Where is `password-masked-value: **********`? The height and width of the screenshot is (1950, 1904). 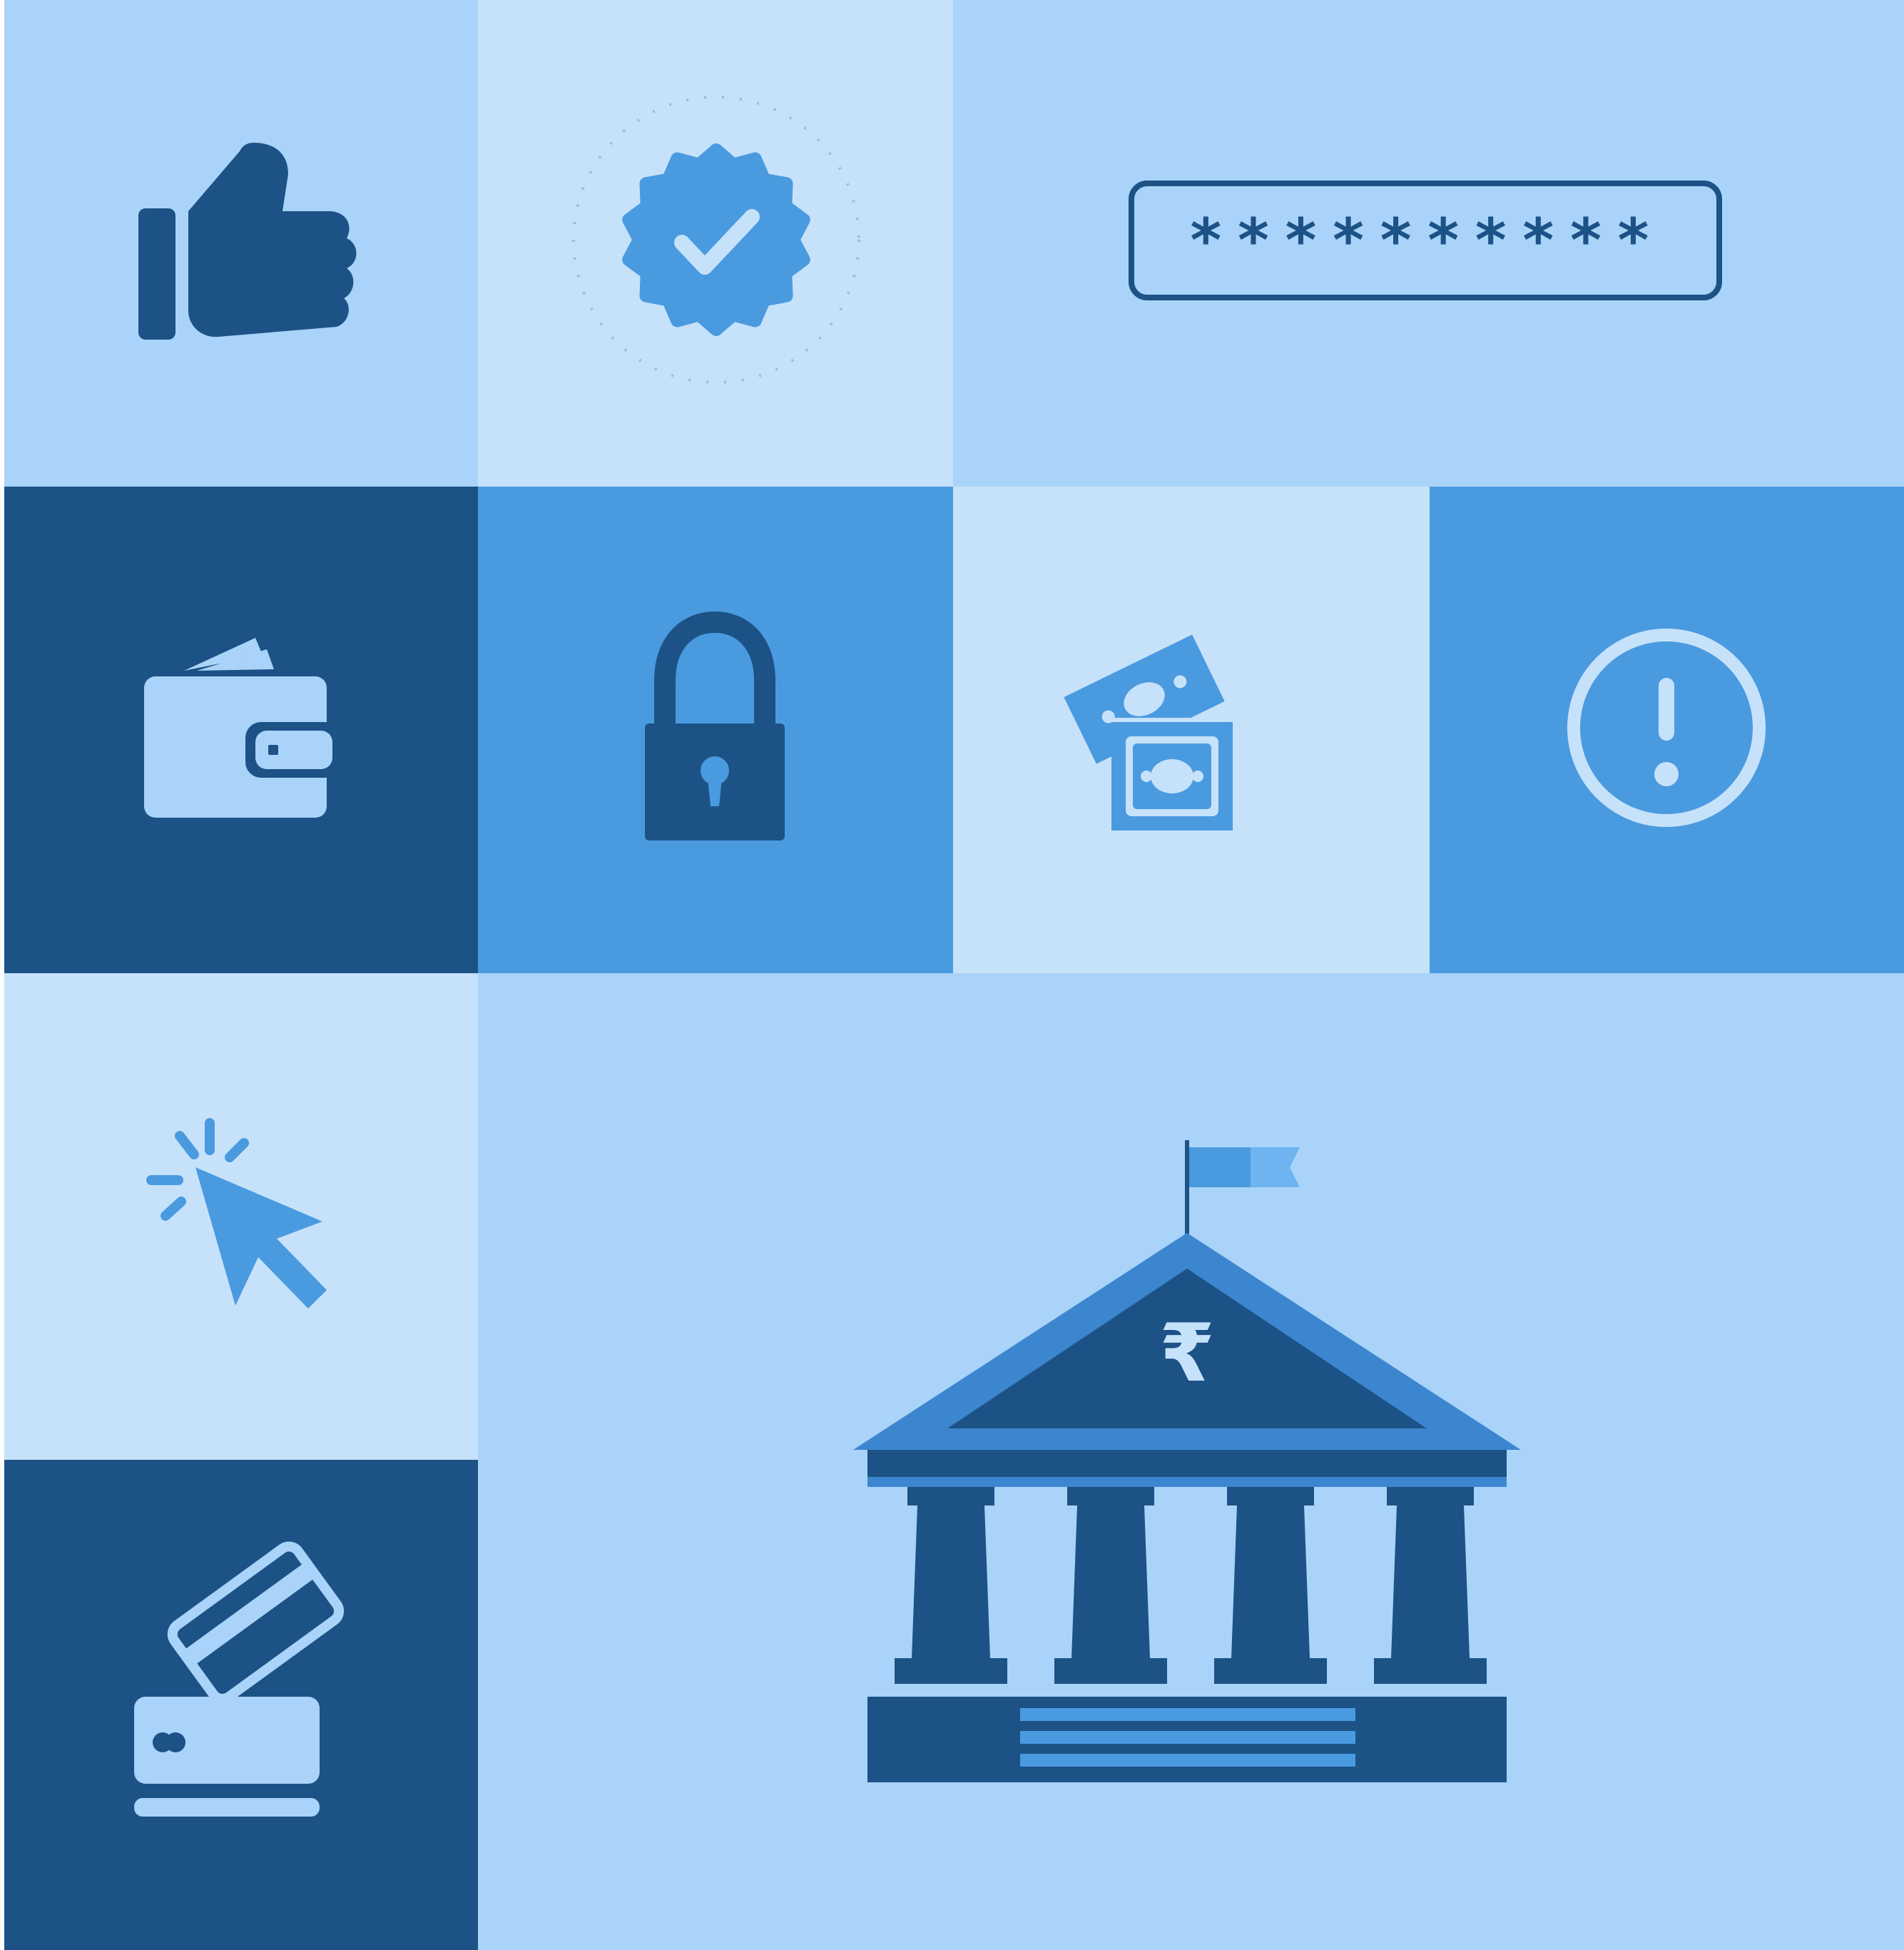 password-masked-value: ********** is located at coordinates (1425, 240).